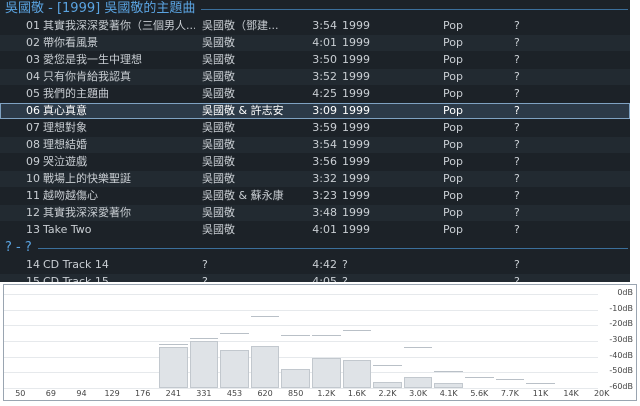  I want to click on track-row: 15 CD Track 15? 4:05??, so click(315, 278).